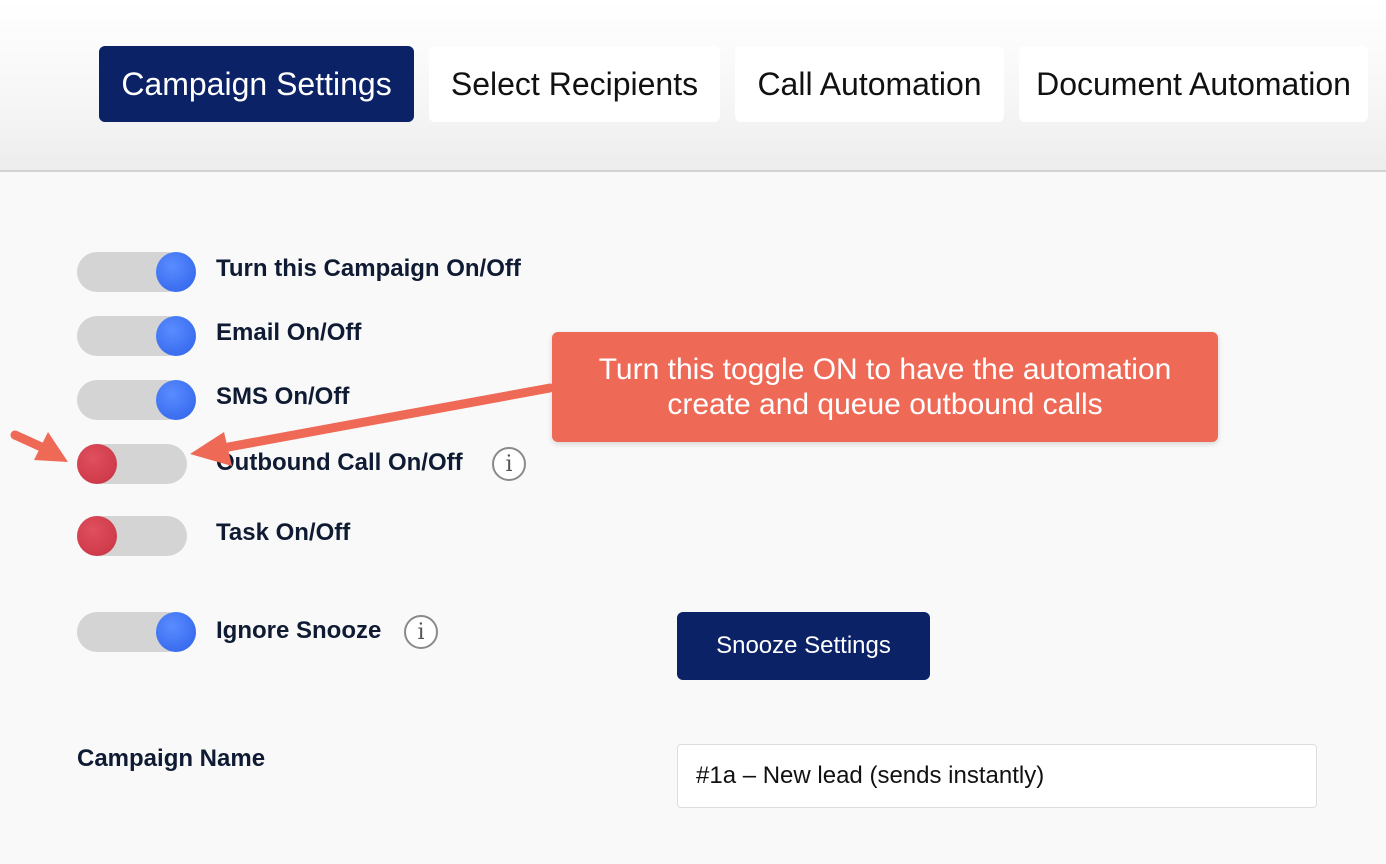 This screenshot has height=864, width=1386. I want to click on campaign-toggle-label: Turn this Campaign On/Off, so click(368, 268).